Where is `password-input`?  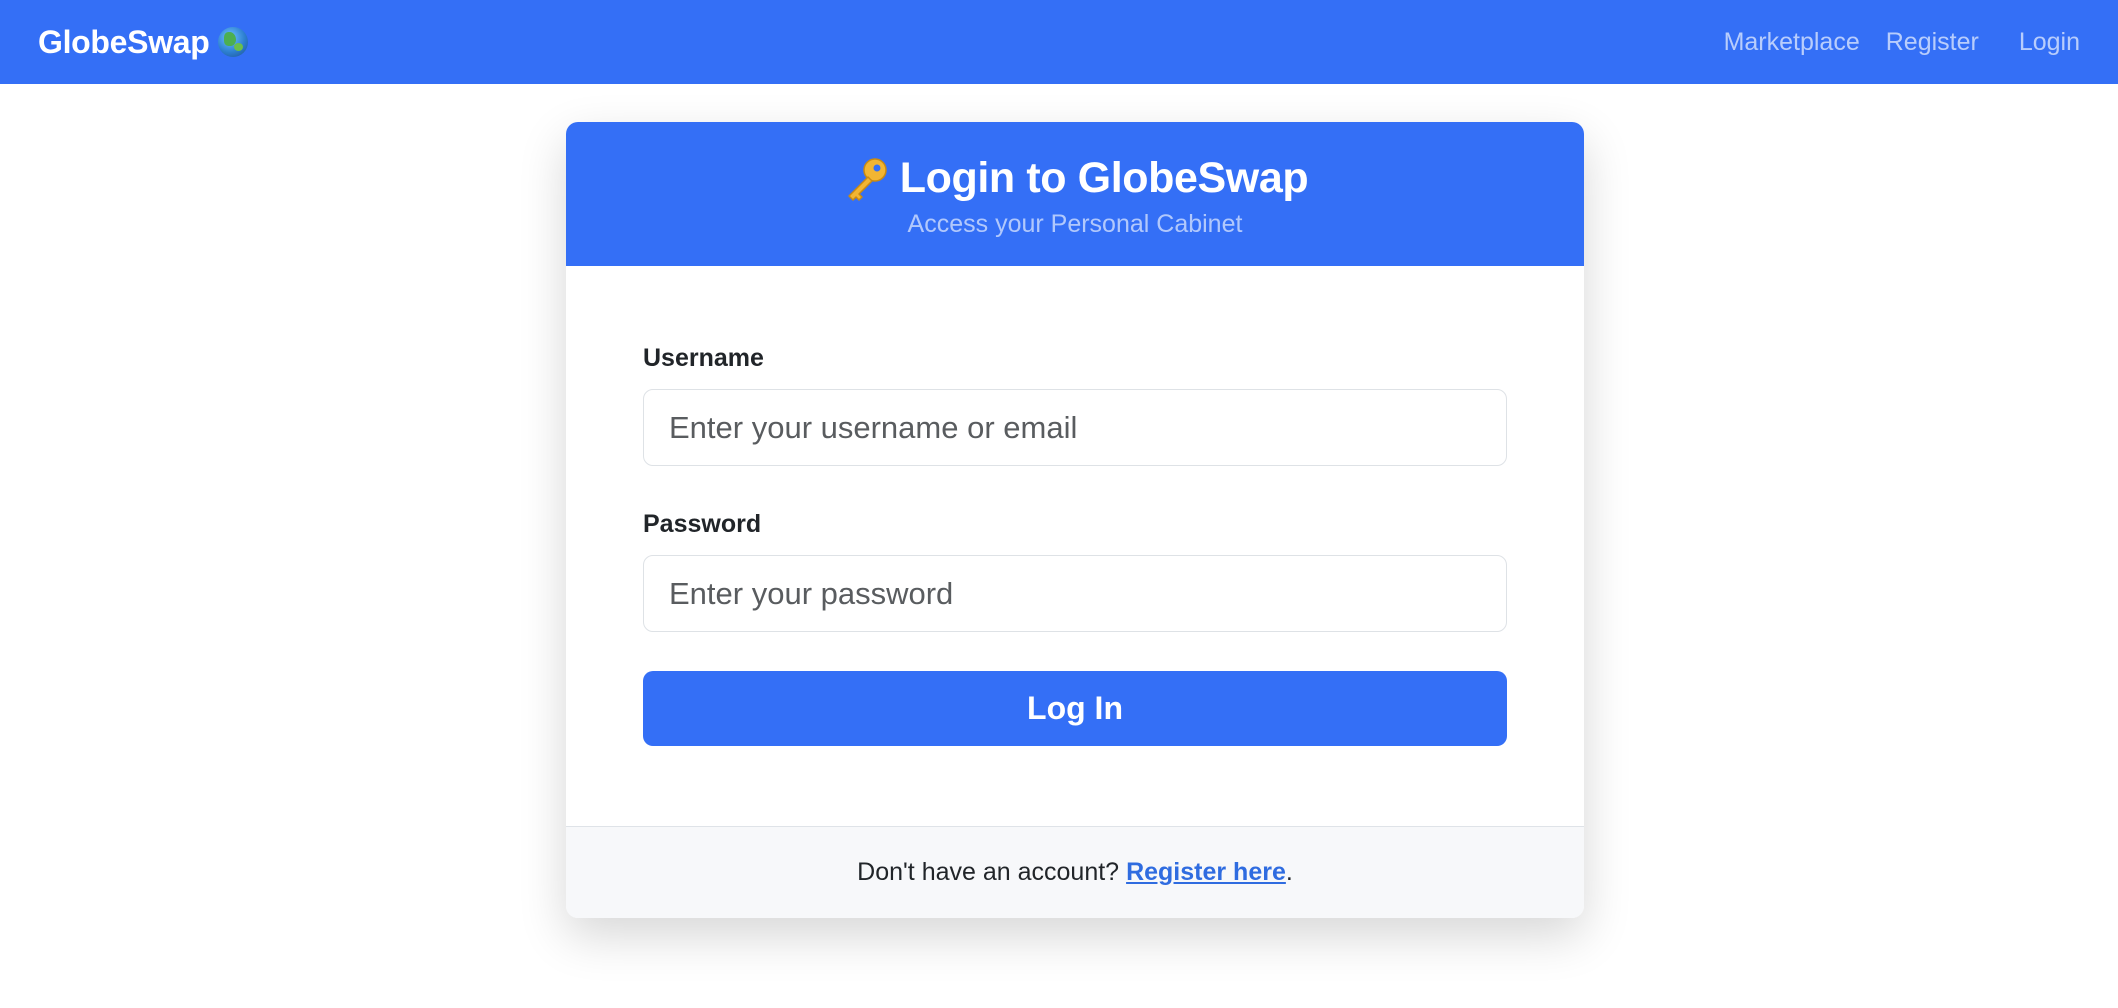
password-input is located at coordinates (1075, 593).